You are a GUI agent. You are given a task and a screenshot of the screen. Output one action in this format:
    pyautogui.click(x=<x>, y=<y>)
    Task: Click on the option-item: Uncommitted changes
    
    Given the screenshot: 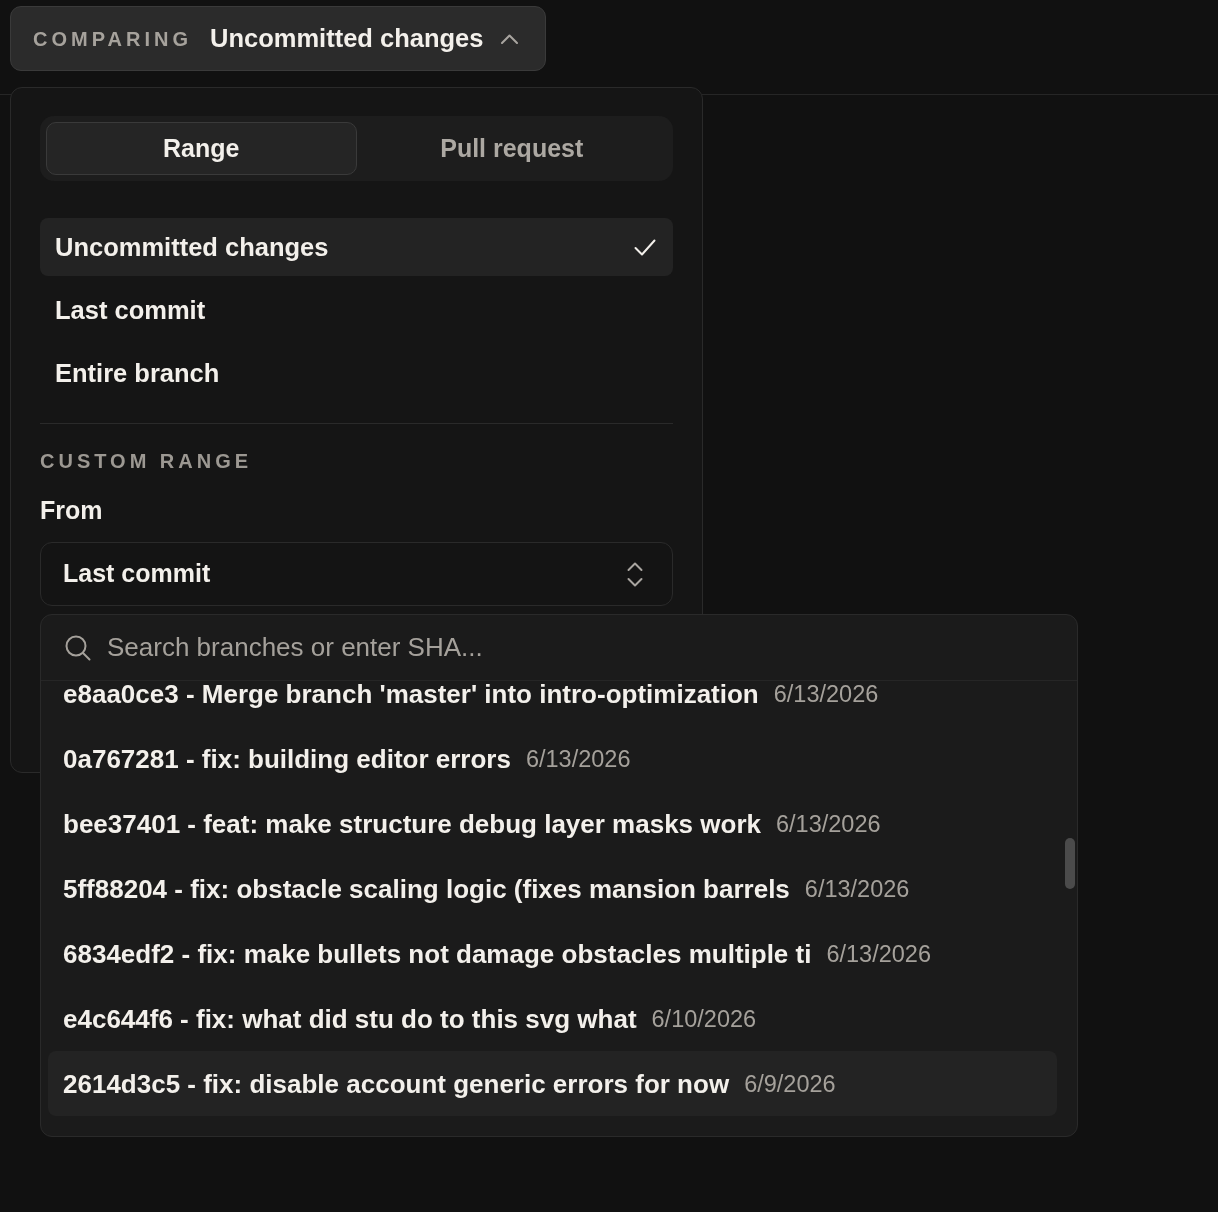 What is the action you would take?
    pyautogui.click(x=356, y=247)
    